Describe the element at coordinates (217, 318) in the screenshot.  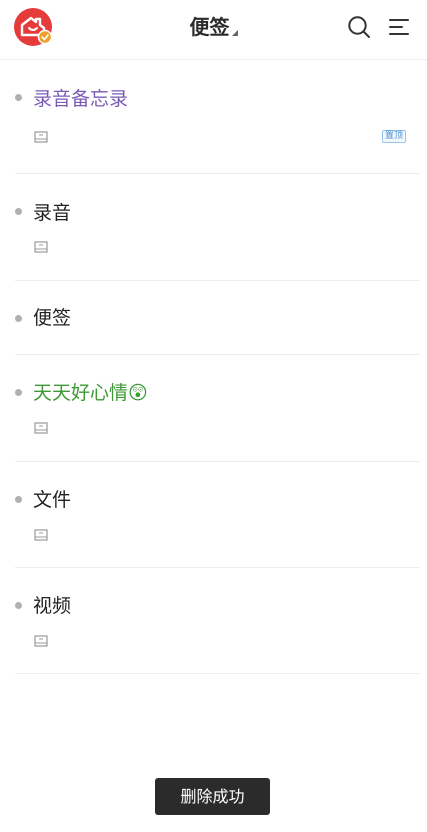
I see `note-item: 便签` at that location.